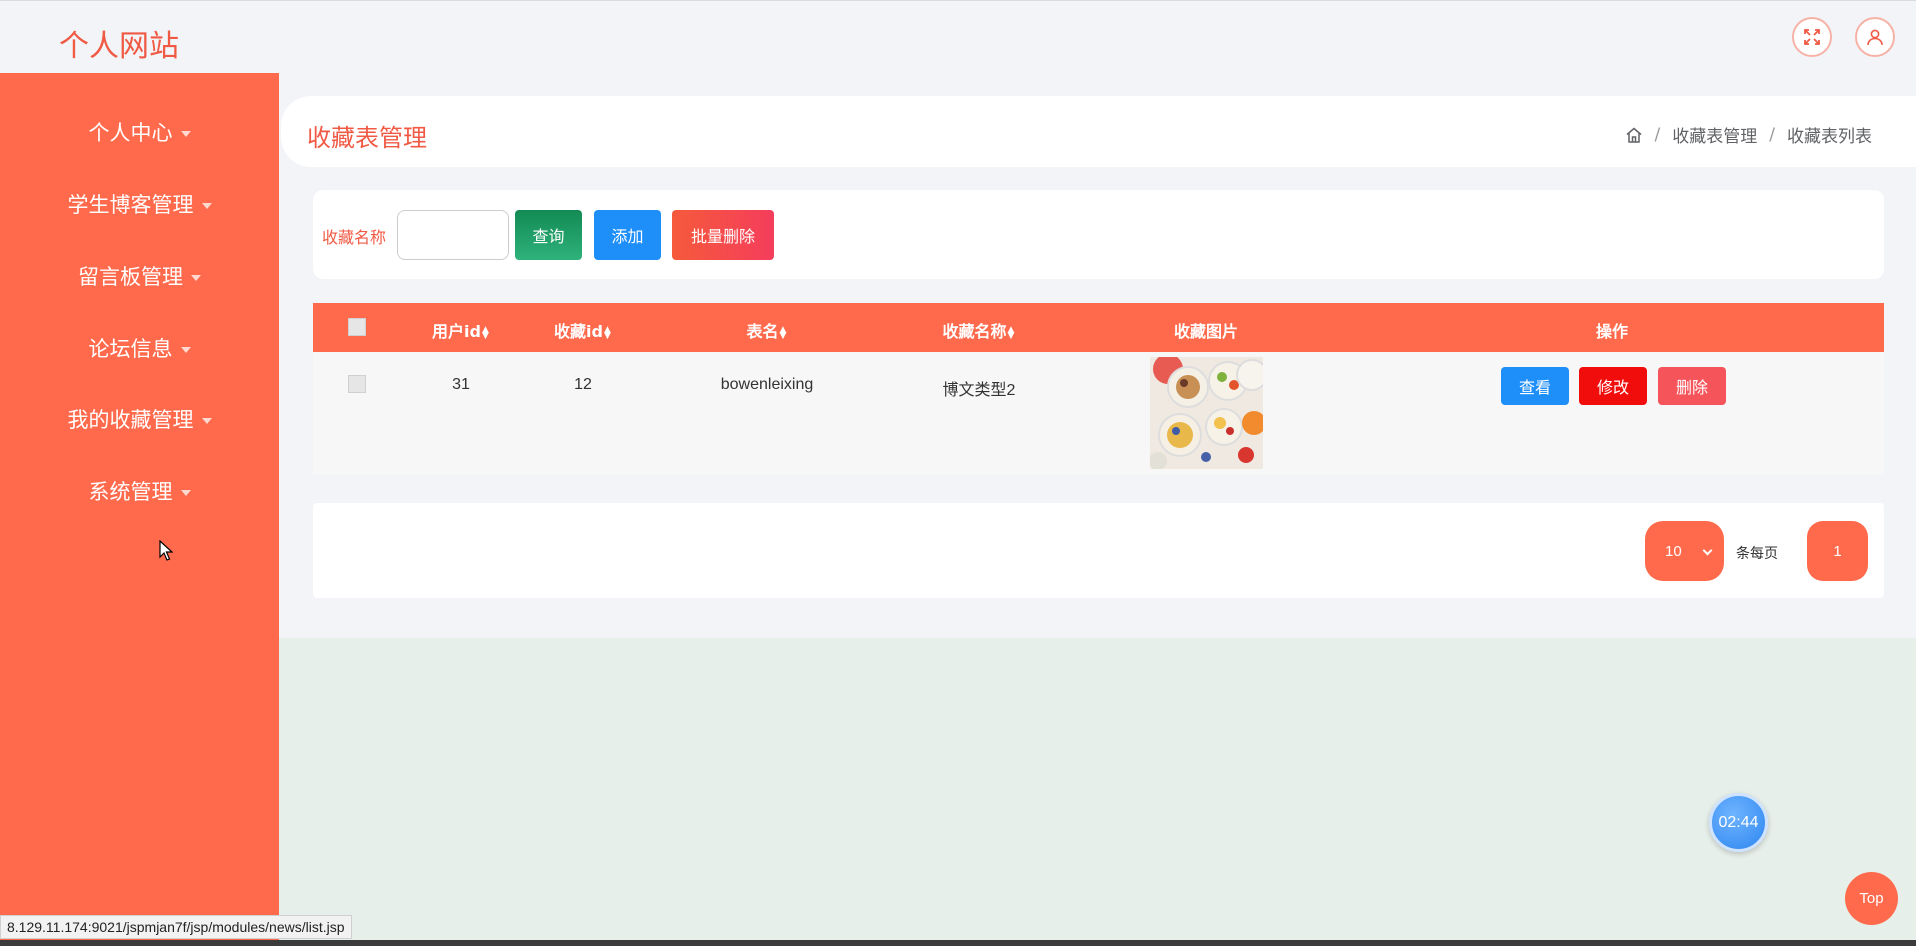  What do you see at coordinates (1098, 131) in the screenshot?
I see `page-header: 收藏表管理 / 收藏表管理 / 收藏表列表` at bounding box center [1098, 131].